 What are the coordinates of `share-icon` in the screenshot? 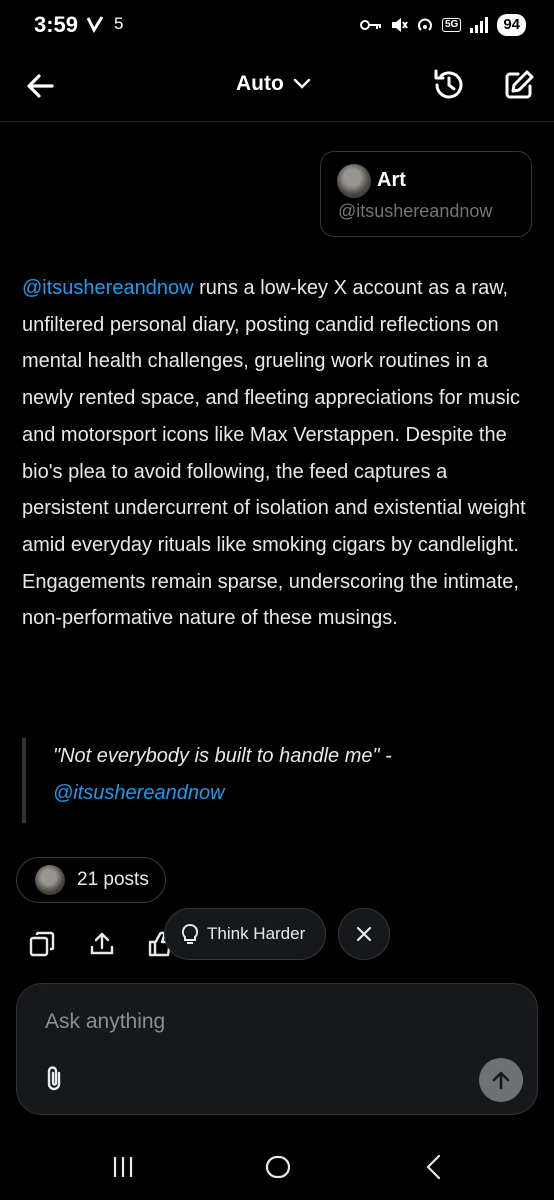 It's located at (102, 943).